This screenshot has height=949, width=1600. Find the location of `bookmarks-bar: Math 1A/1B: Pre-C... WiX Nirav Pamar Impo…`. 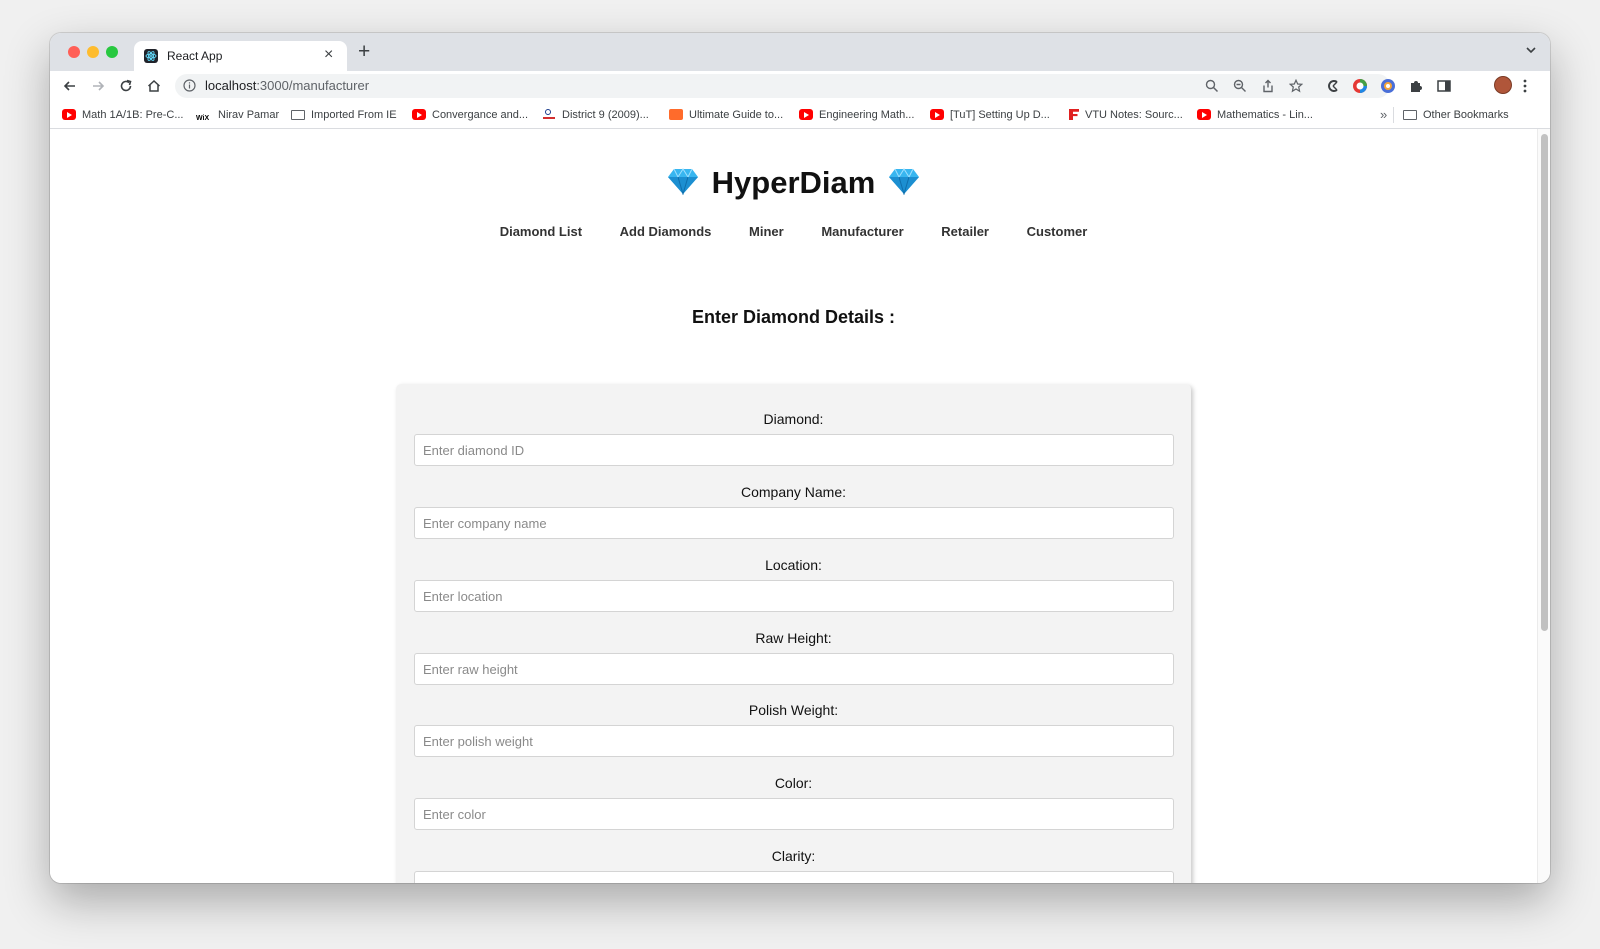

bookmarks-bar: Math 1A/1B: Pre-C... WiX Nirav Pamar Impo… is located at coordinates (800, 115).